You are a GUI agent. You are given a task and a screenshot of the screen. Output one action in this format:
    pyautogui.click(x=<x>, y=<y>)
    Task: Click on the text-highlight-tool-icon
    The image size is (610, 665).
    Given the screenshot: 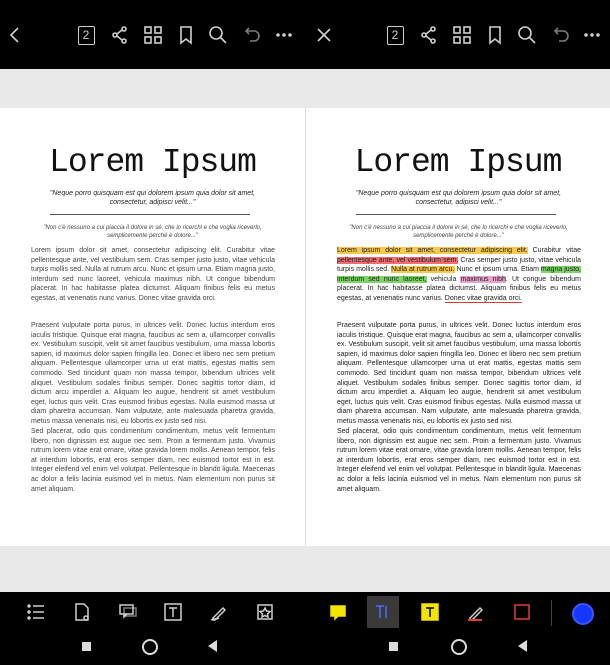 What is the action you would take?
    pyautogui.click(x=430, y=612)
    